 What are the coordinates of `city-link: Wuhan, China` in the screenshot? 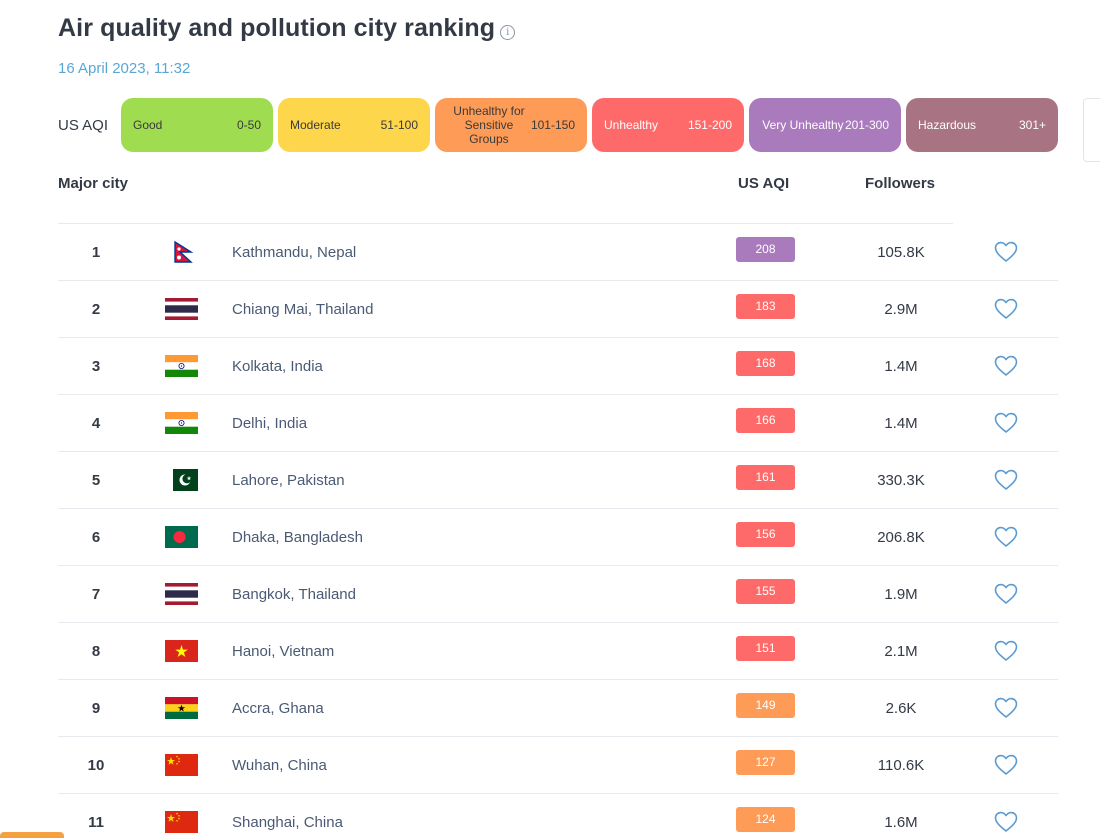 It's located at (279, 765).